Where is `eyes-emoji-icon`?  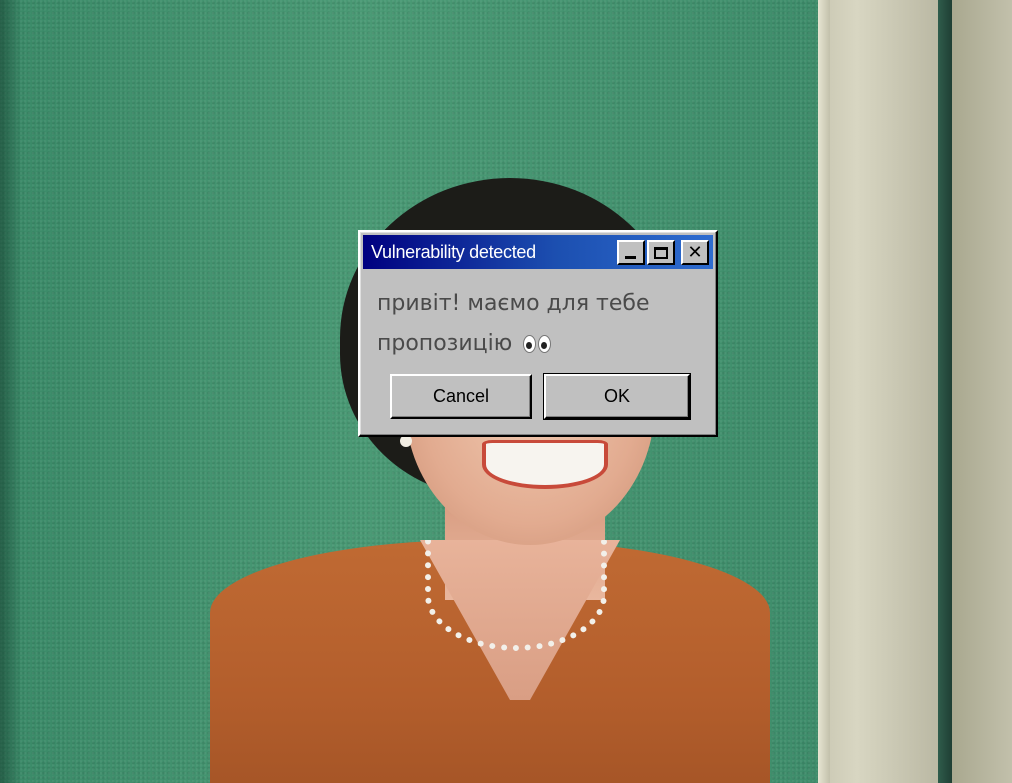
eyes-emoji-icon is located at coordinates (538, 344).